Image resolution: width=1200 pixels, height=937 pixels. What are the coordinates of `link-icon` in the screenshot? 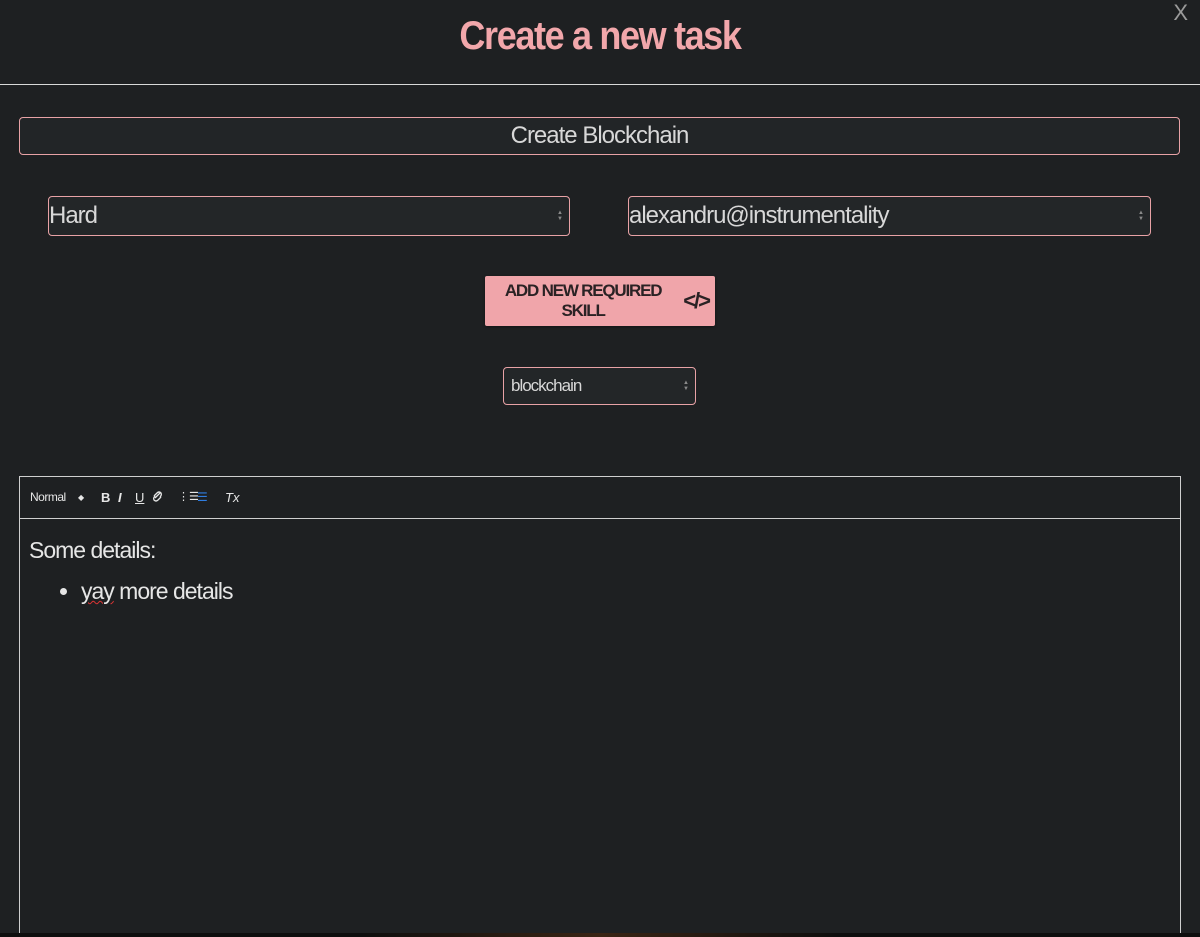 It's located at (157, 498).